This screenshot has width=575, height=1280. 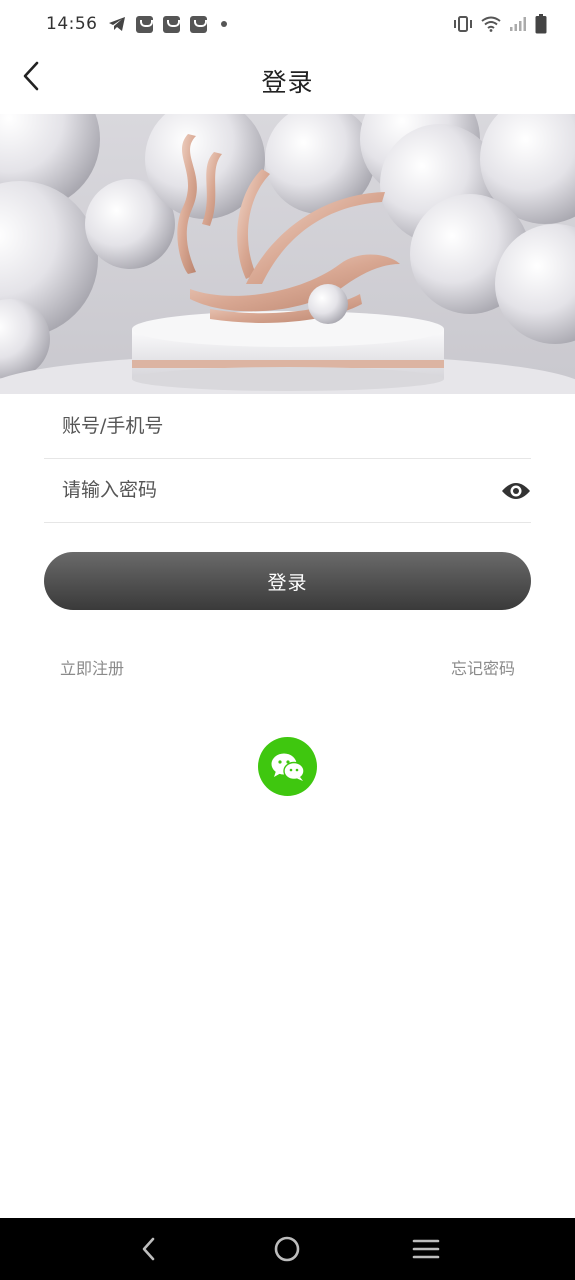 I want to click on back-button, so click(x=32, y=76).